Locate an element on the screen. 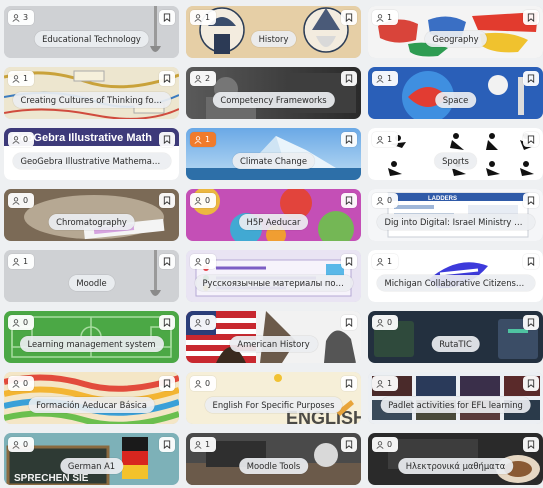 Image resolution: width=543 pixels, height=488 pixels. collection-card: 0 American History is located at coordinates (273, 337).